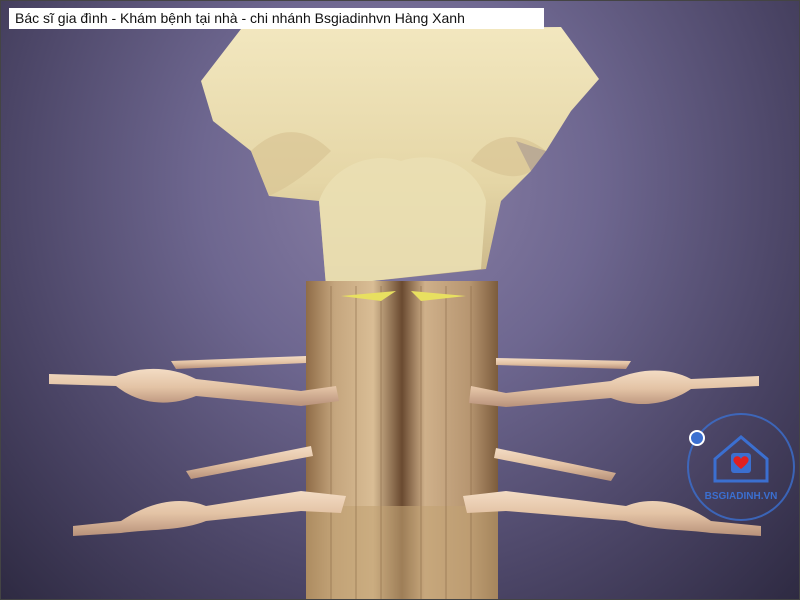 This screenshot has width=800, height=600. I want to click on nerve-roots-left, so click(197, 446).